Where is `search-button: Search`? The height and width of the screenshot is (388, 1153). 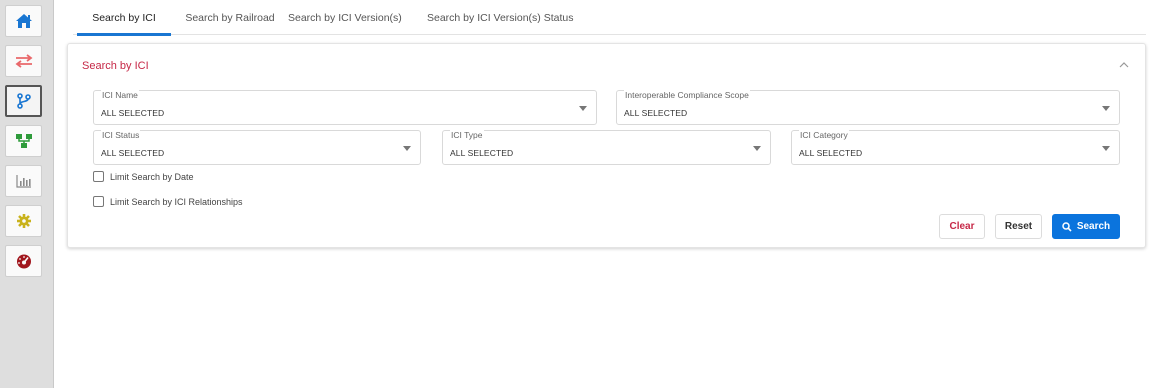
search-button: Search is located at coordinates (1086, 226).